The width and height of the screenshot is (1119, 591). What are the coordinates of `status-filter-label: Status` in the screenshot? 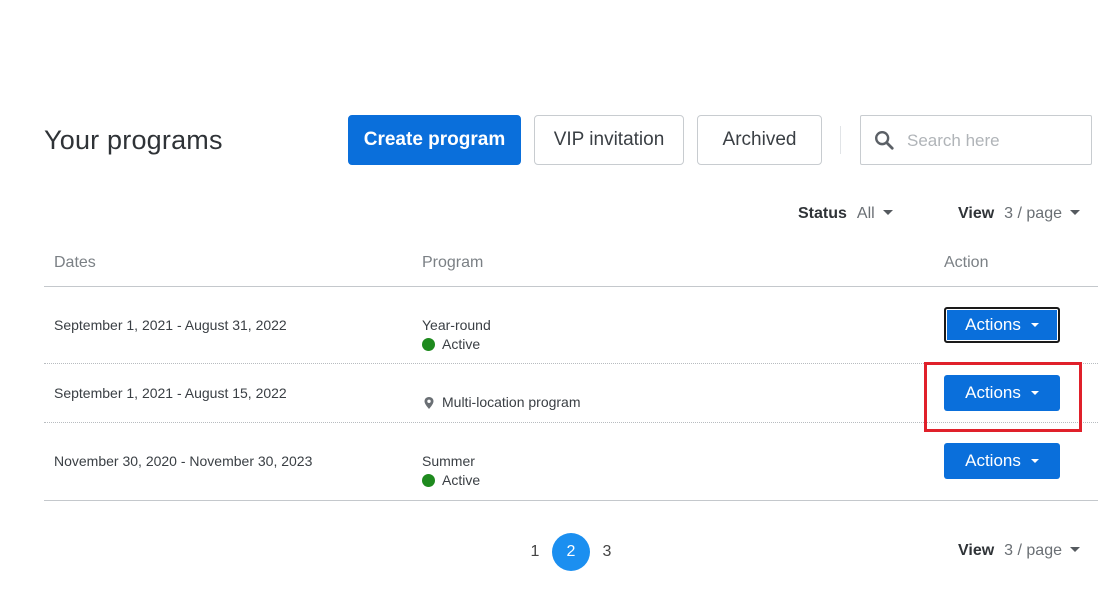 It's located at (822, 213).